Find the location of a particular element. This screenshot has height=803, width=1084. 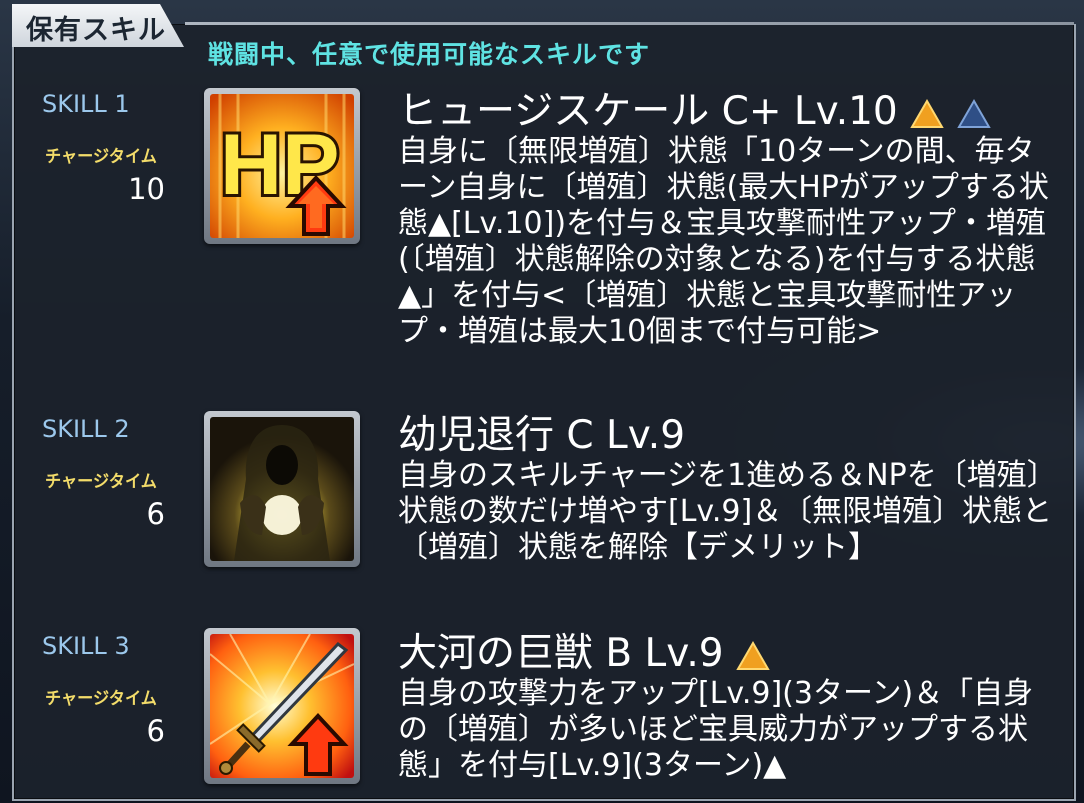

panel-subtitle: 戦闘中、任意で使用可能なスキルです is located at coordinates (429, 54).